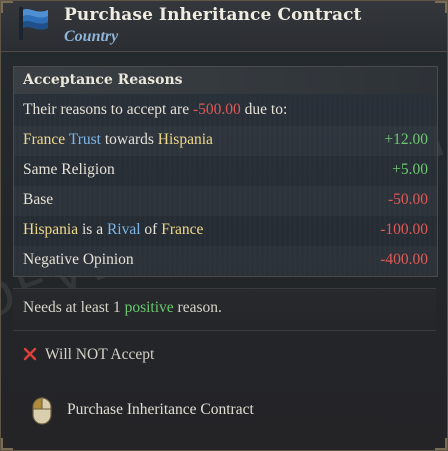  Describe the element at coordinates (197, 307) in the screenshot. I see `requirement-suffix: reason.` at that location.